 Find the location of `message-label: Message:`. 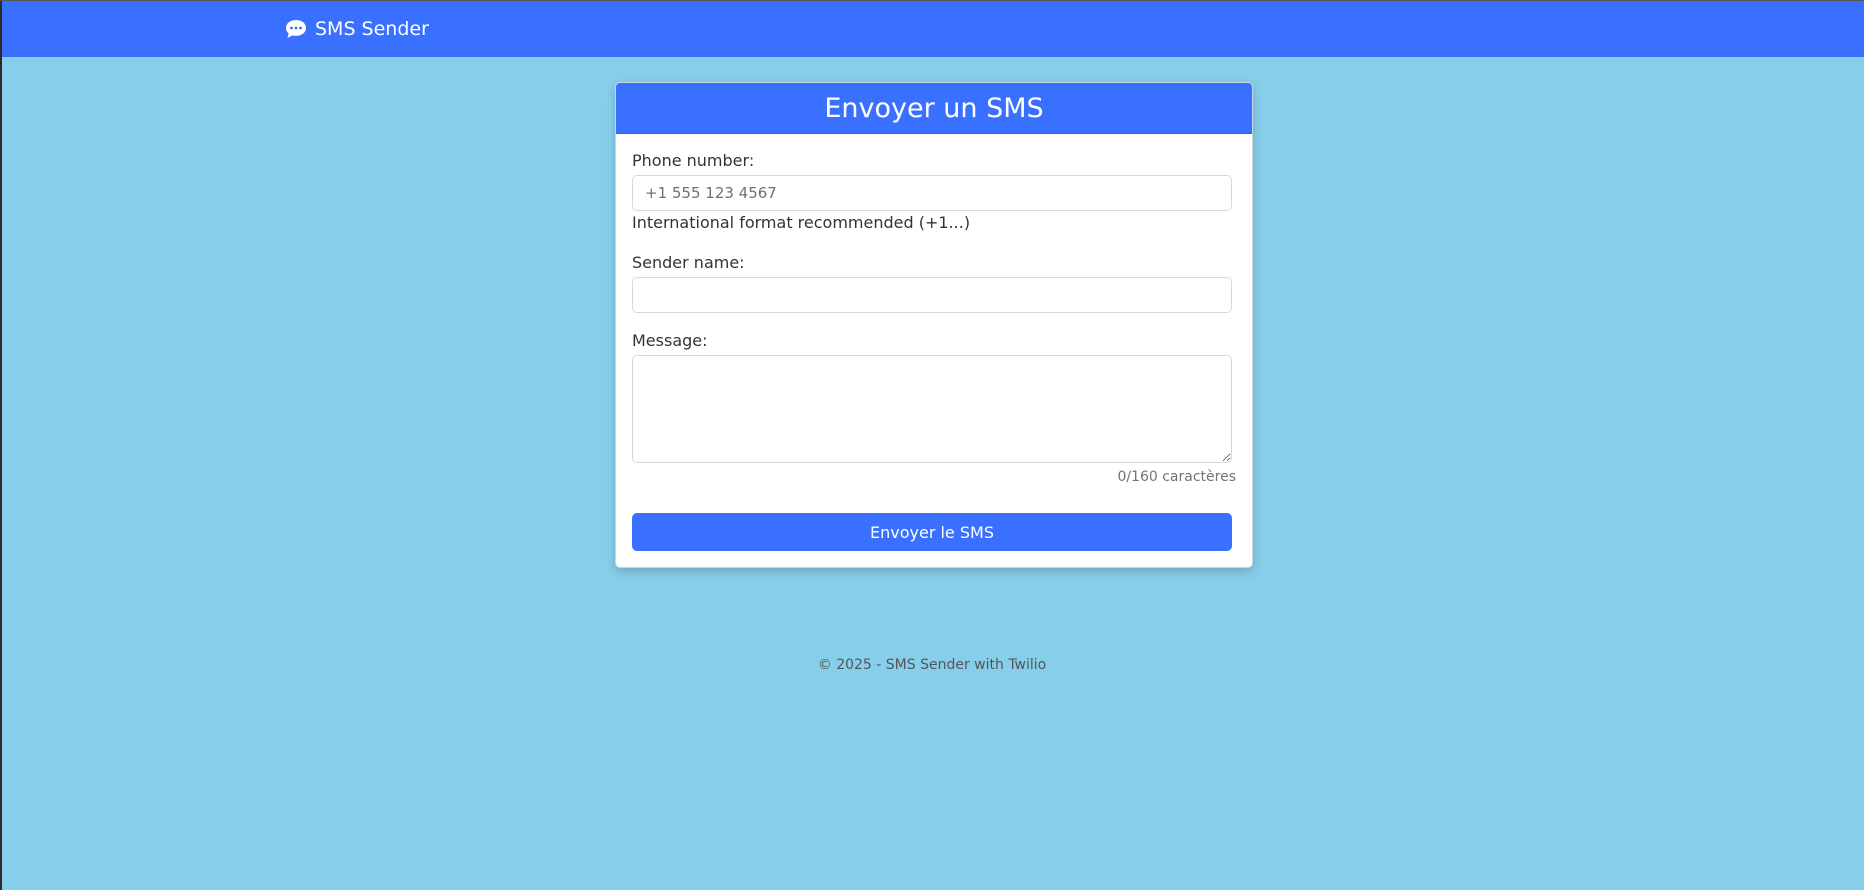

message-label: Message: is located at coordinates (670, 340).